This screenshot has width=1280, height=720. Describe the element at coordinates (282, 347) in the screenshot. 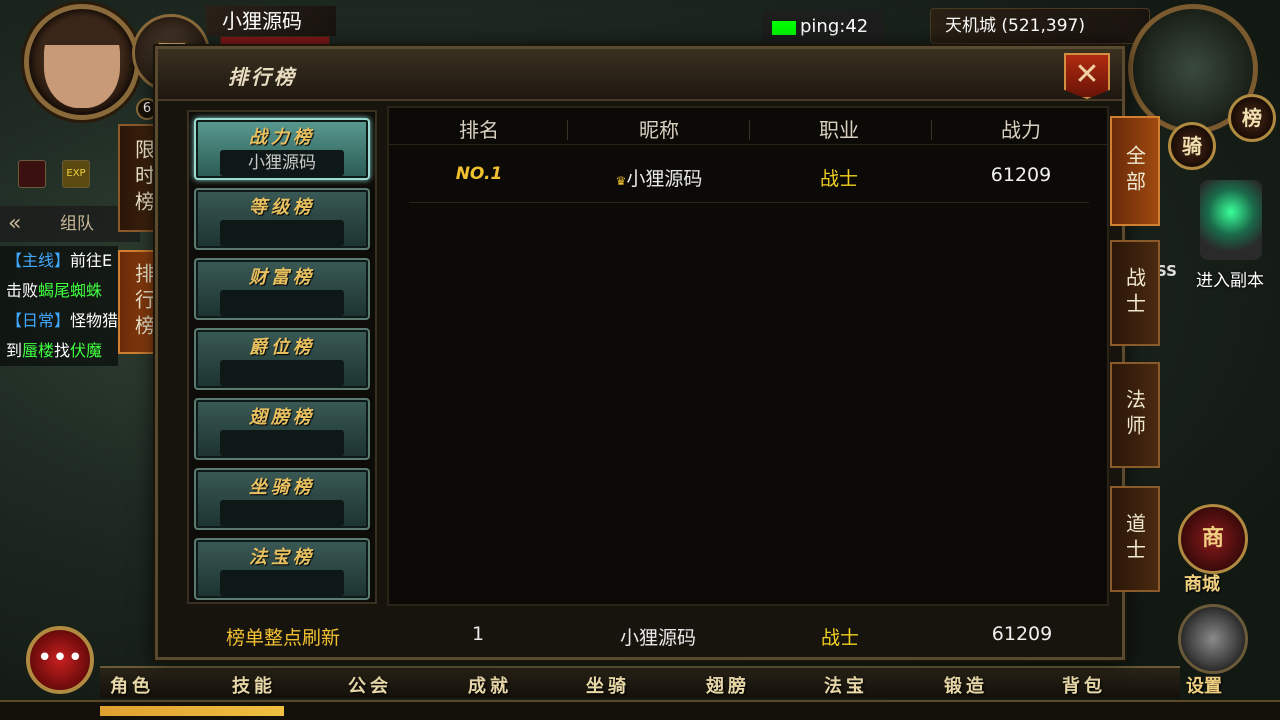

I see `category-label: 爵位榜` at that location.